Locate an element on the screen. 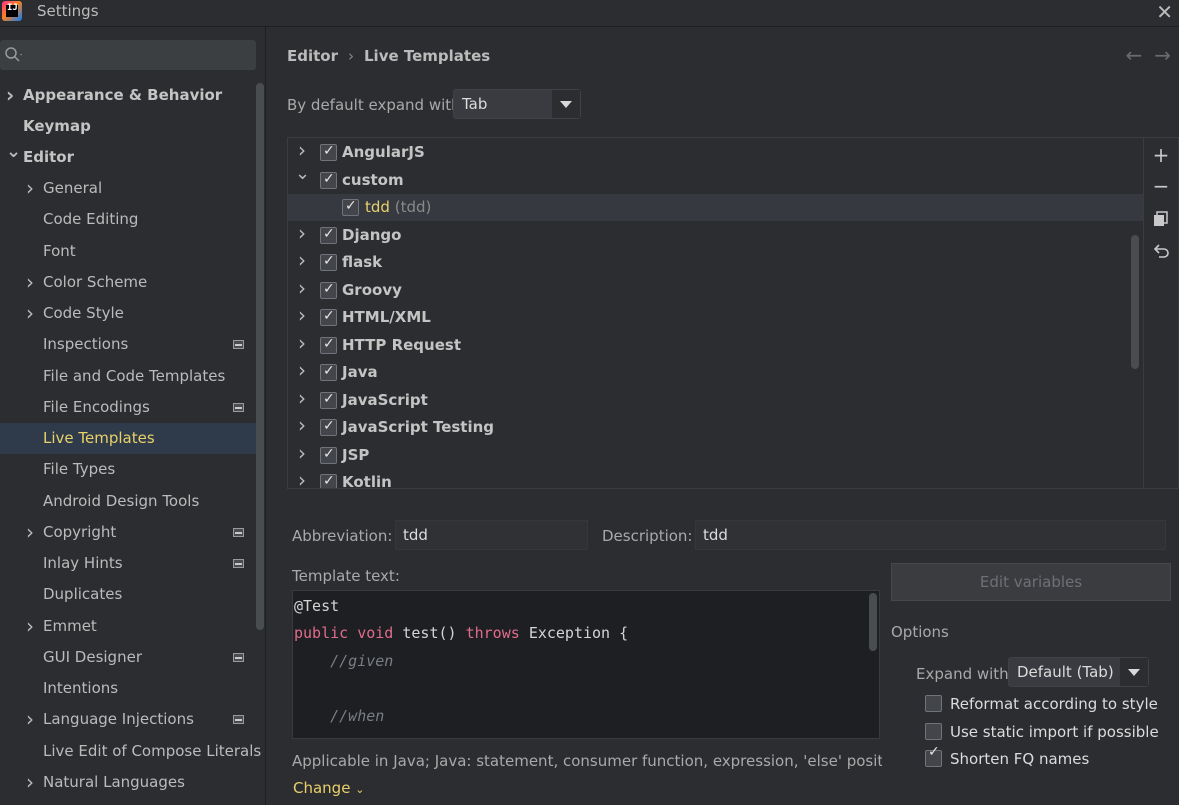 Image resolution: width=1179 pixels, height=805 pixels. sidebar-item-appearance-behavior: › Appearance & Behavior is located at coordinates (128, 95).